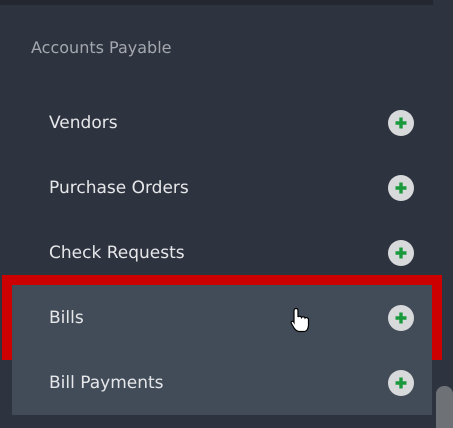  Describe the element at coordinates (222, 317) in the screenshot. I see `menu-item: Bills` at that location.